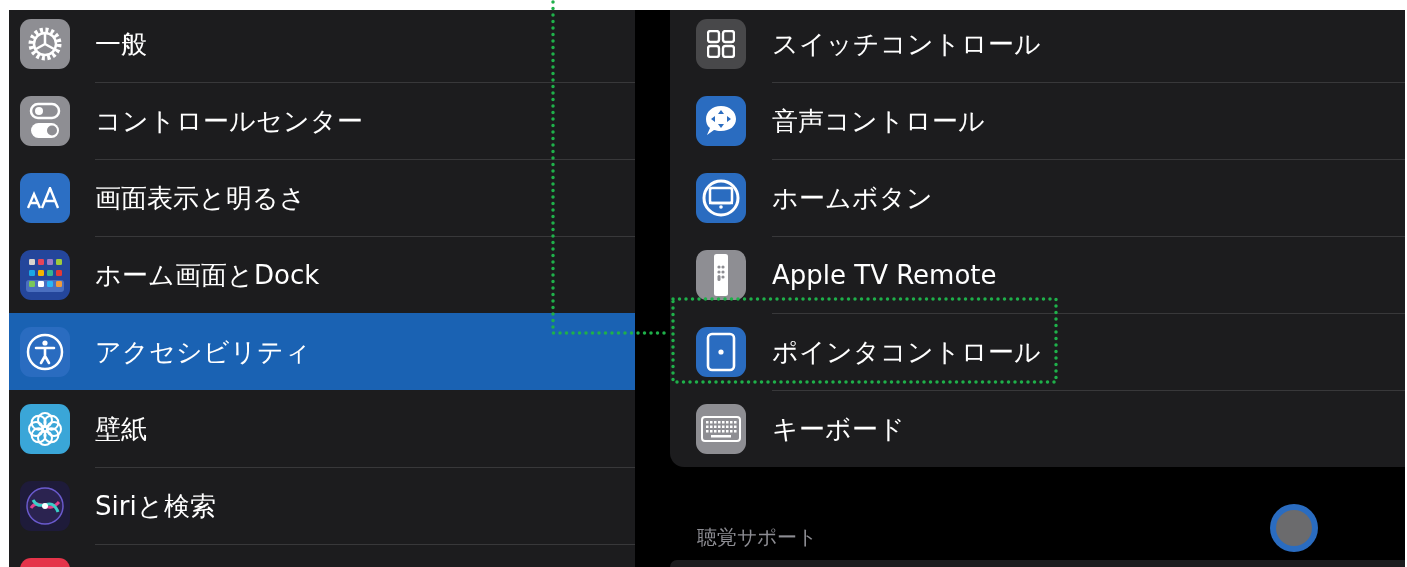 This screenshot has width=1407, height=567. I want to click on row-label: スイッチコントロール, so click(906, 44).